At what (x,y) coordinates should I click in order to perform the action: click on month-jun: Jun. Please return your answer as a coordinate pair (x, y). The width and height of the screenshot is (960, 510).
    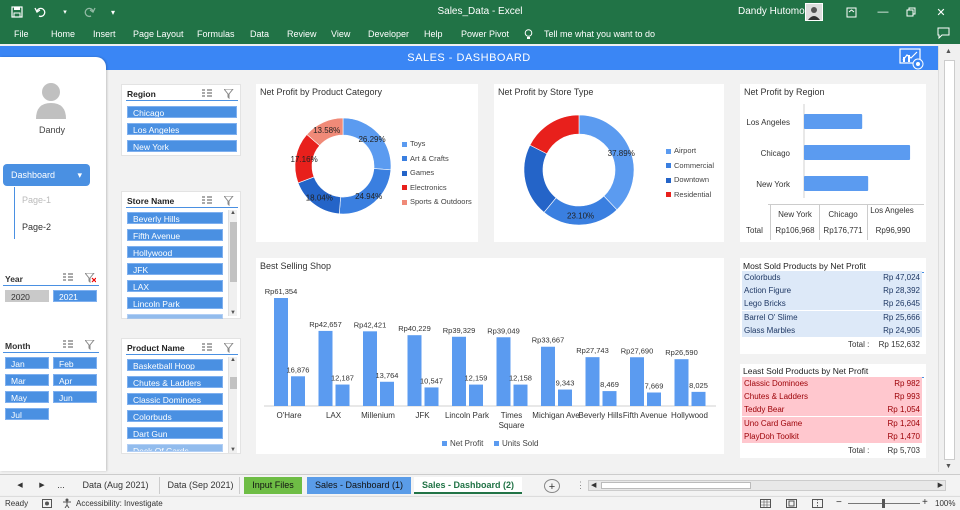
    Looking at the image, I should click on (75, 397).